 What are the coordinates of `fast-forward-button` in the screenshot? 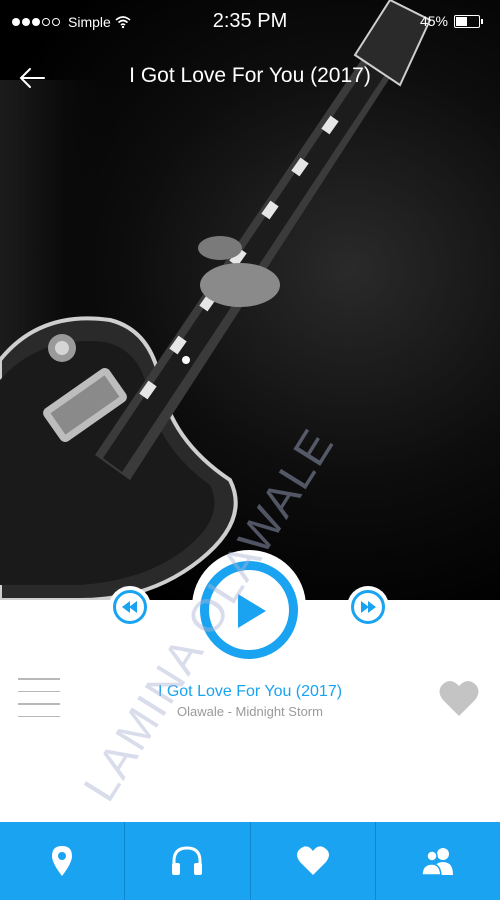 It's located at (368, 607).